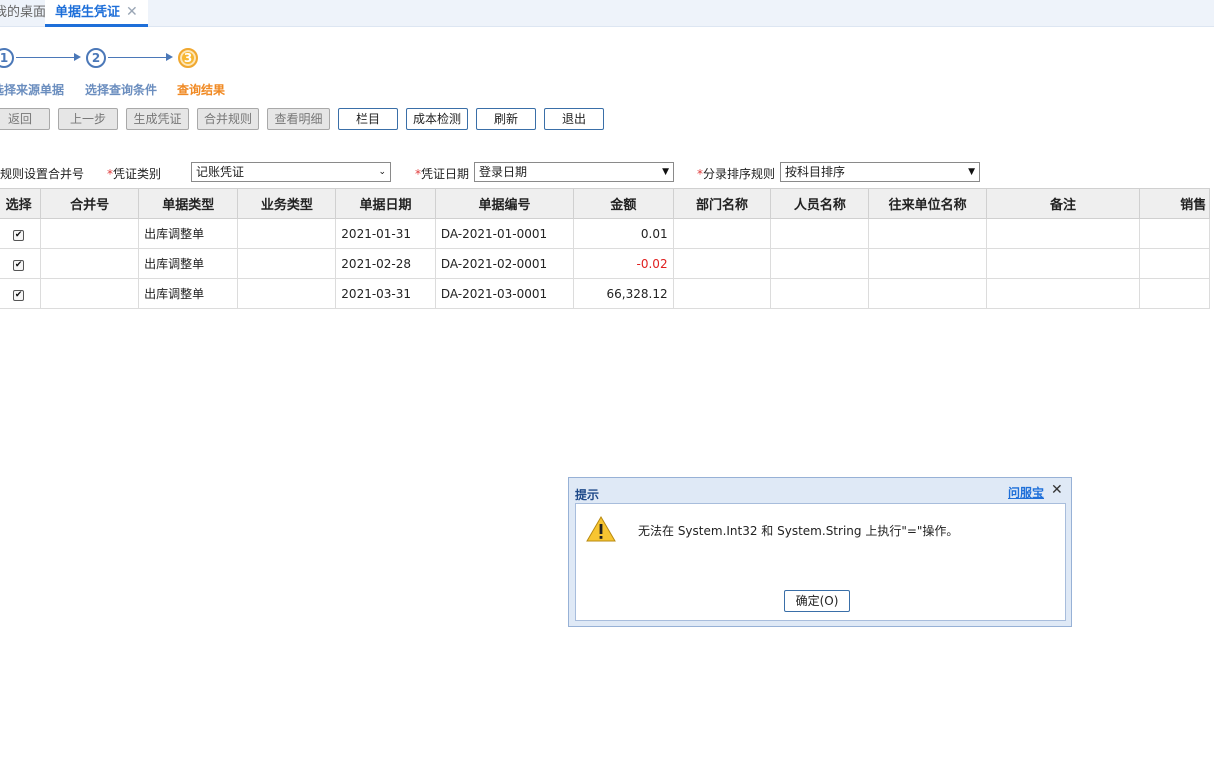  Describe the element at coordinates (382, 172) in the screenshot. I see `chevron-down-icon: ⌄` at that location.